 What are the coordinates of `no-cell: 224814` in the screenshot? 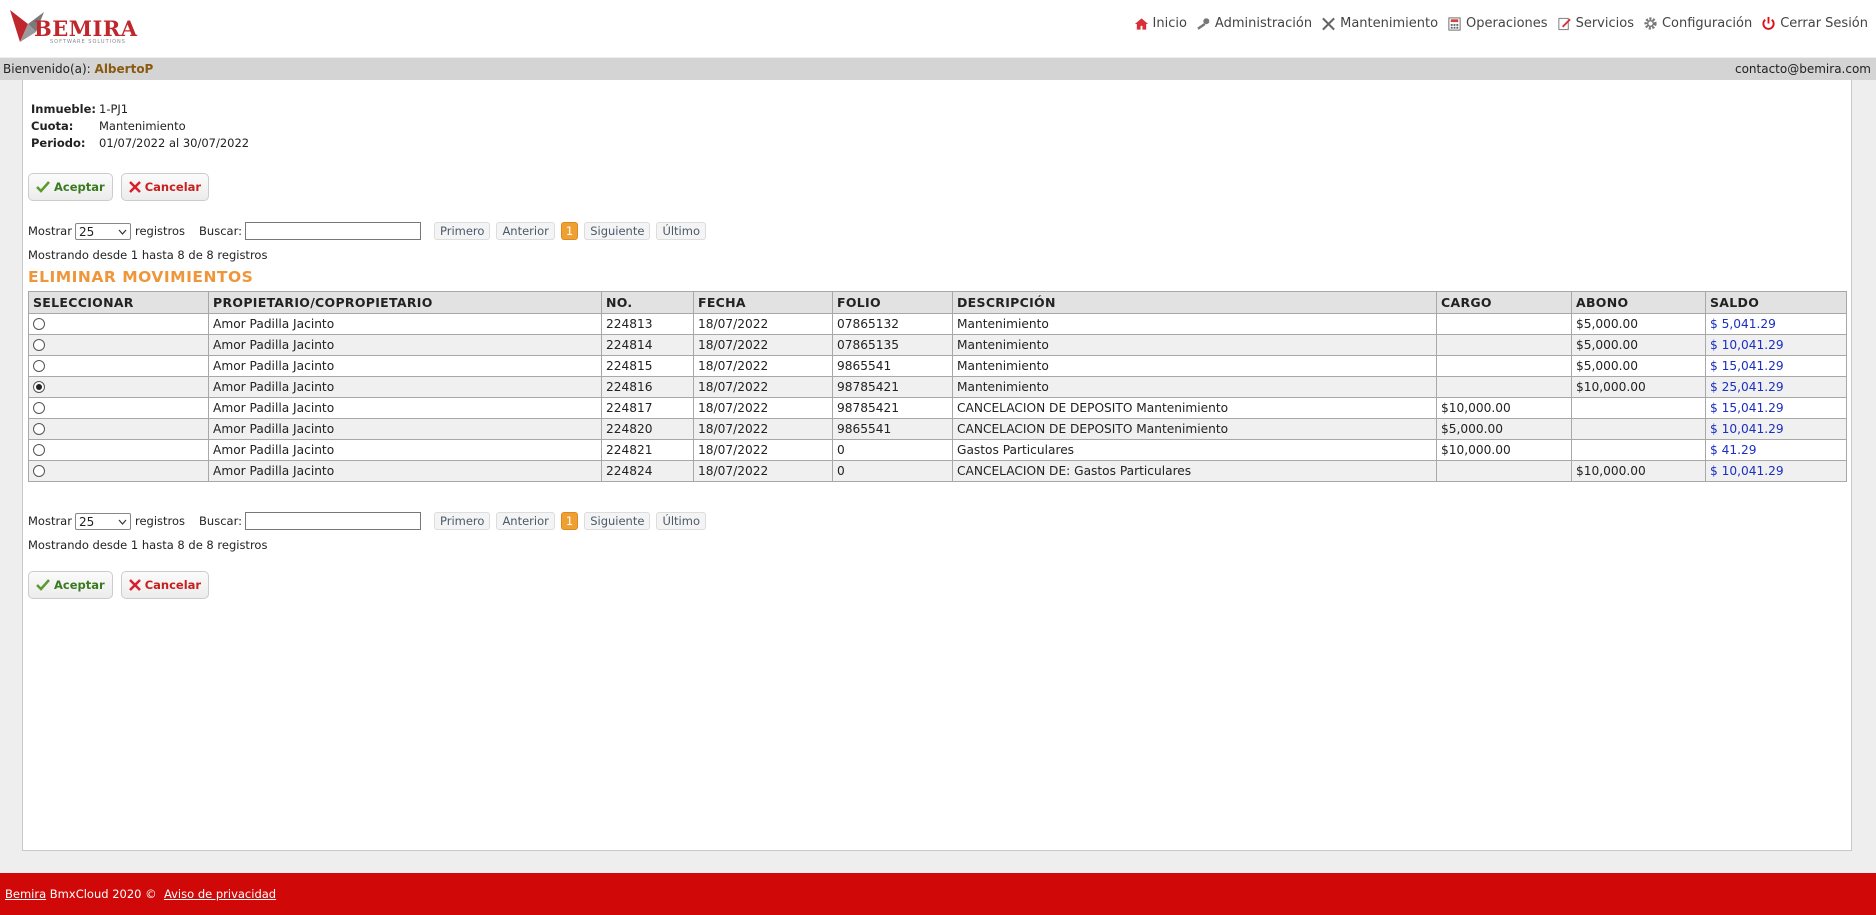 It's located at (647, 345).